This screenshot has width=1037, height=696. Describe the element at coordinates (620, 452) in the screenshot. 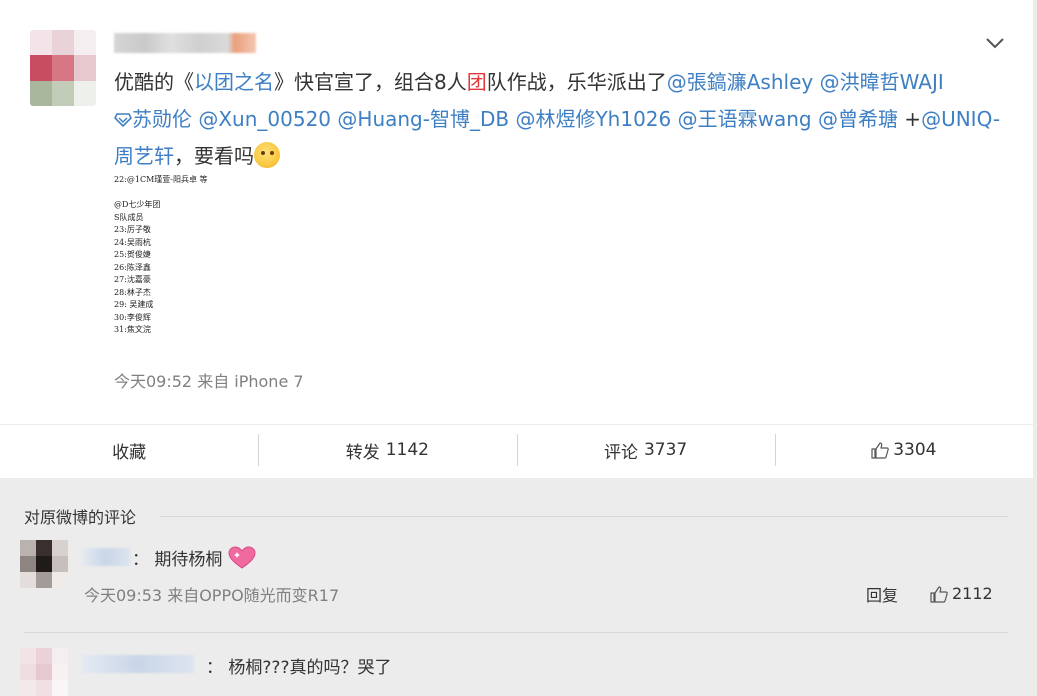

I see `comment-label: 评论` at that location.